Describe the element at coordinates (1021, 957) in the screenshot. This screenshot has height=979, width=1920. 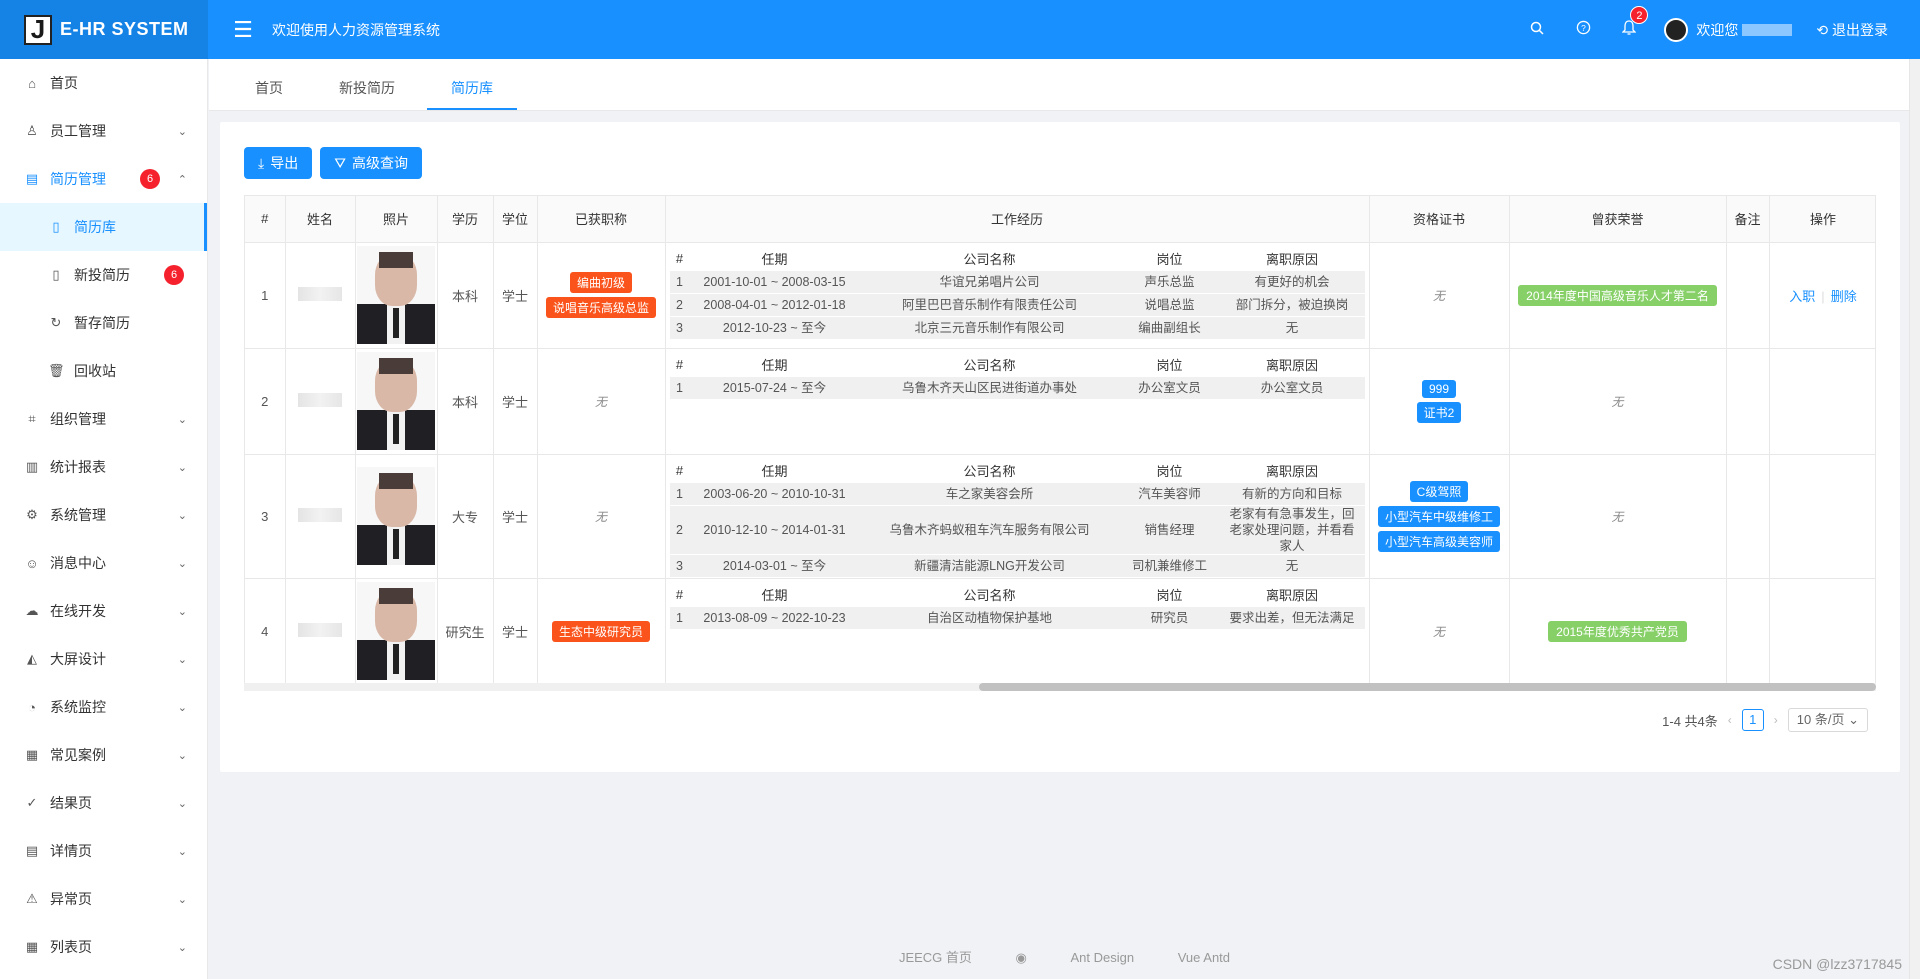
I see `github-icon: ◉` at that location.